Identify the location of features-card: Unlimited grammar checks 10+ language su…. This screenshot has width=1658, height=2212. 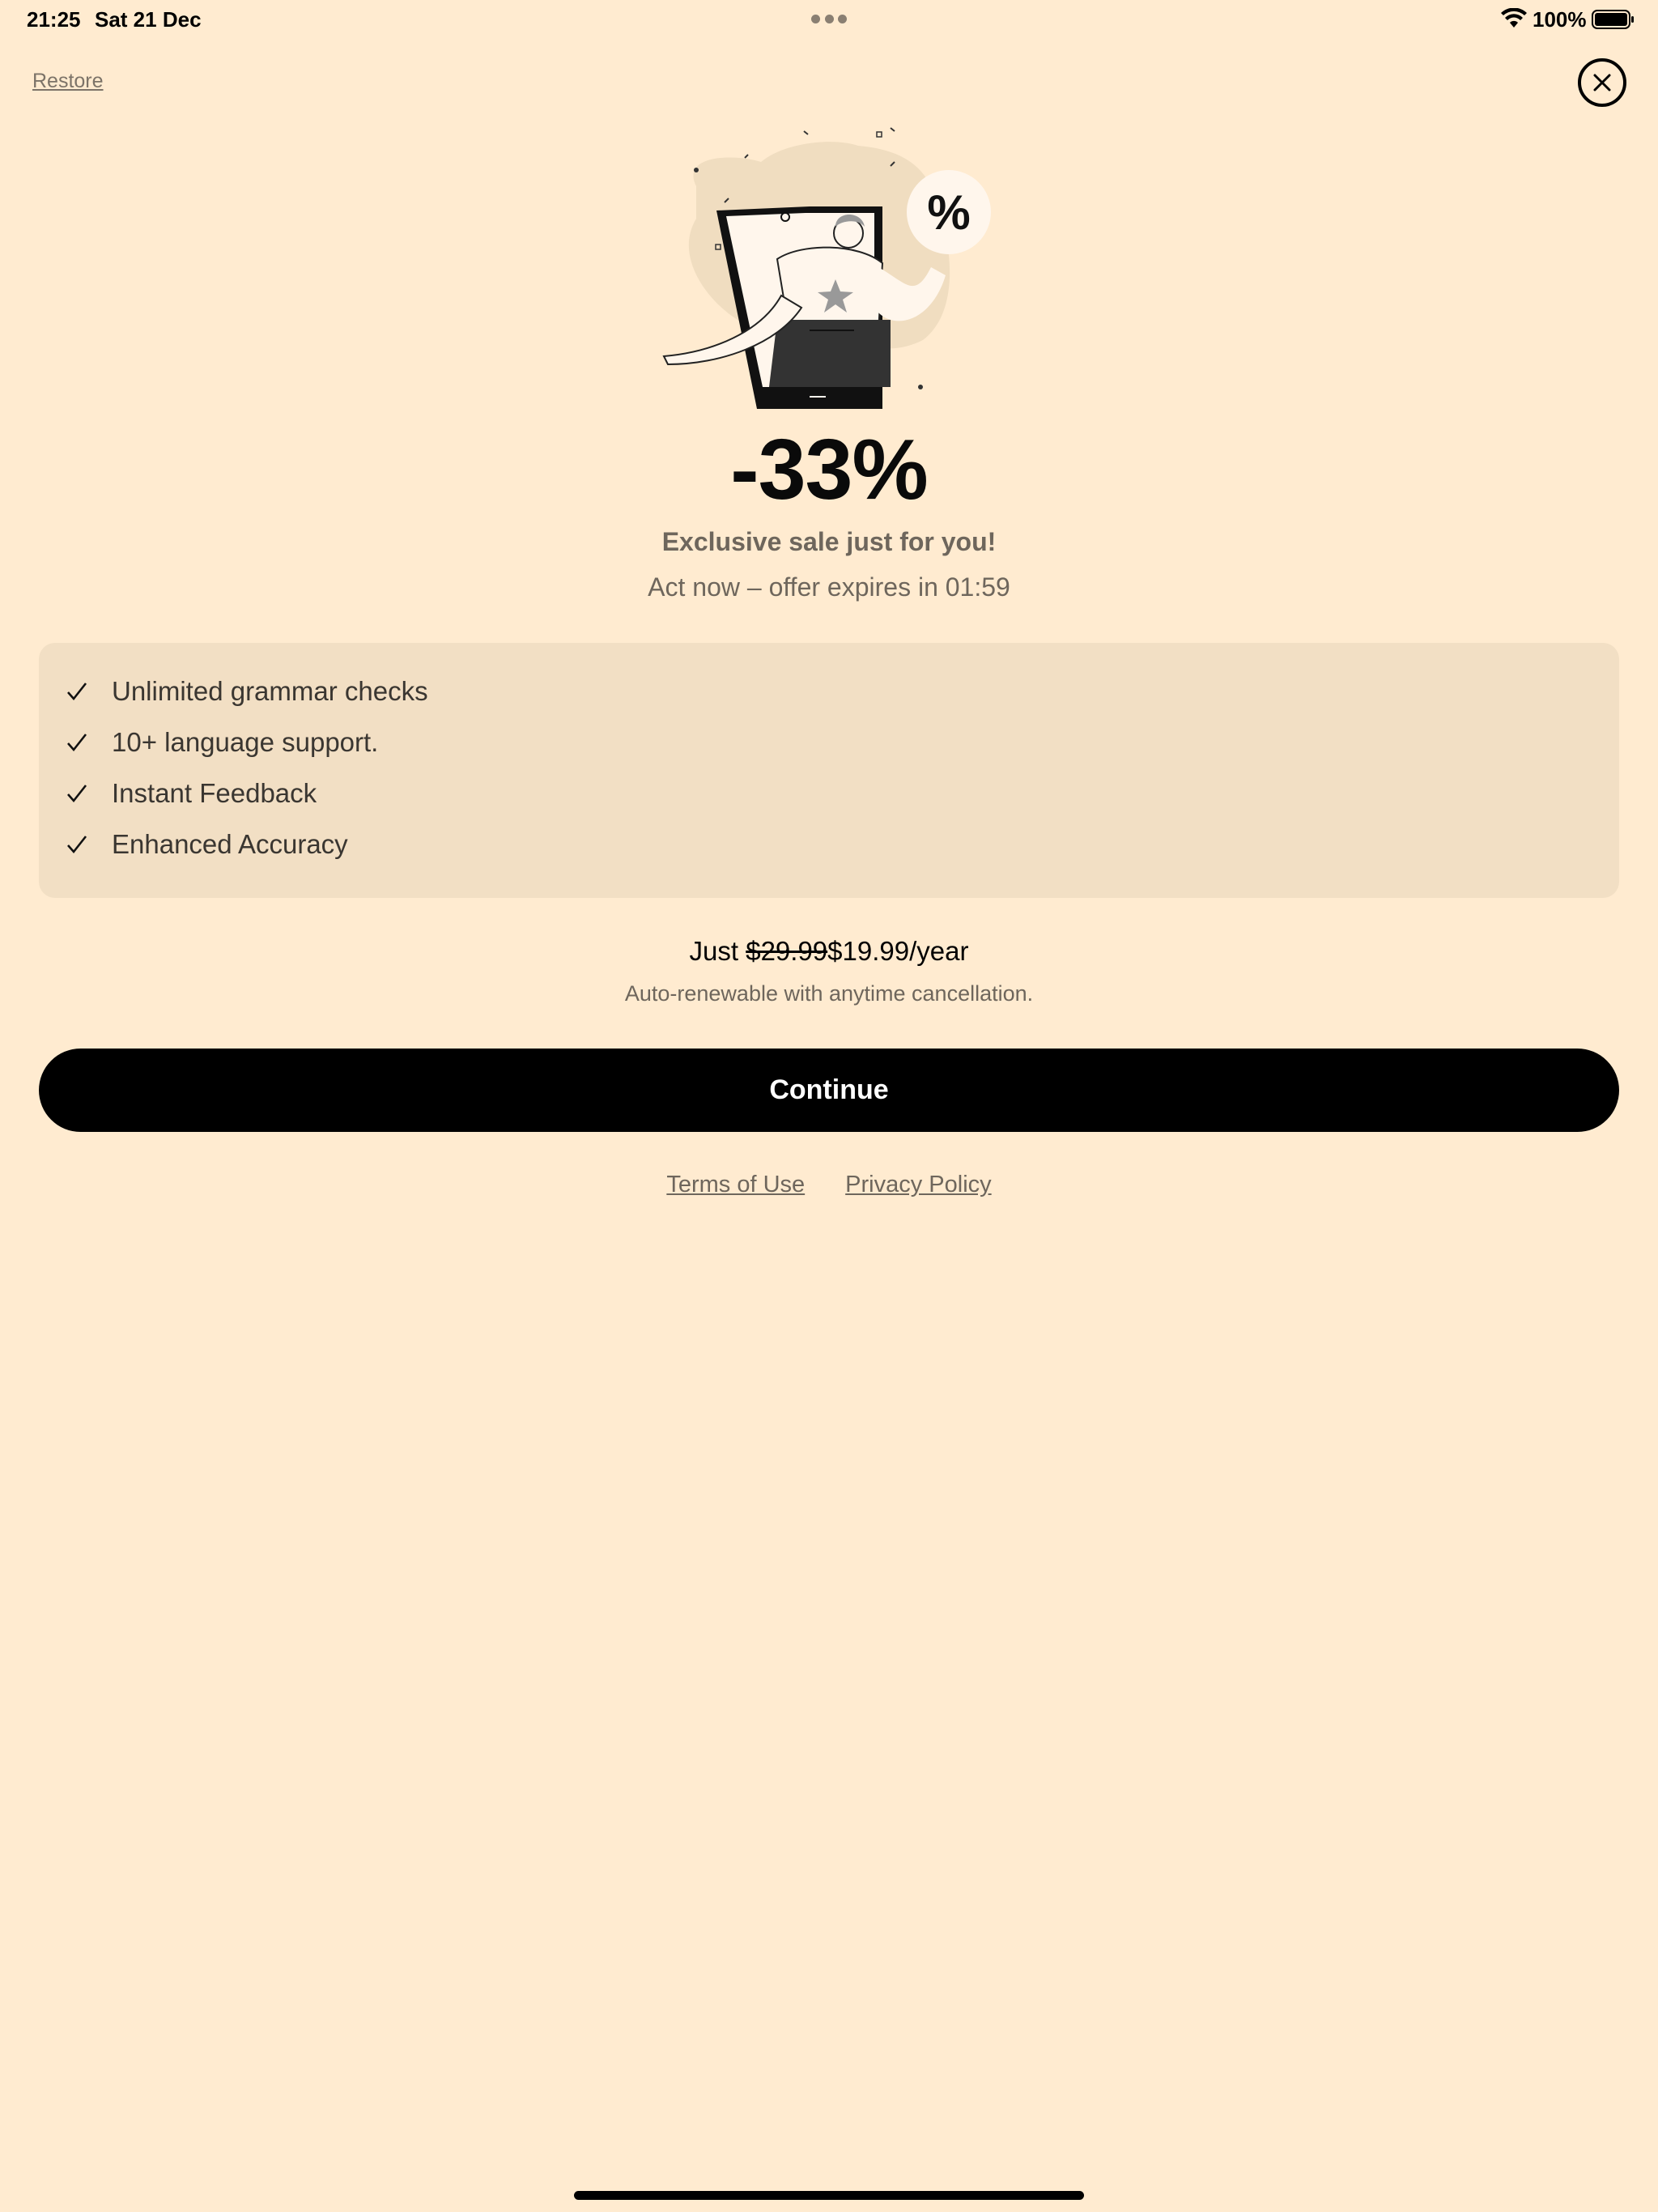
(829, 770).